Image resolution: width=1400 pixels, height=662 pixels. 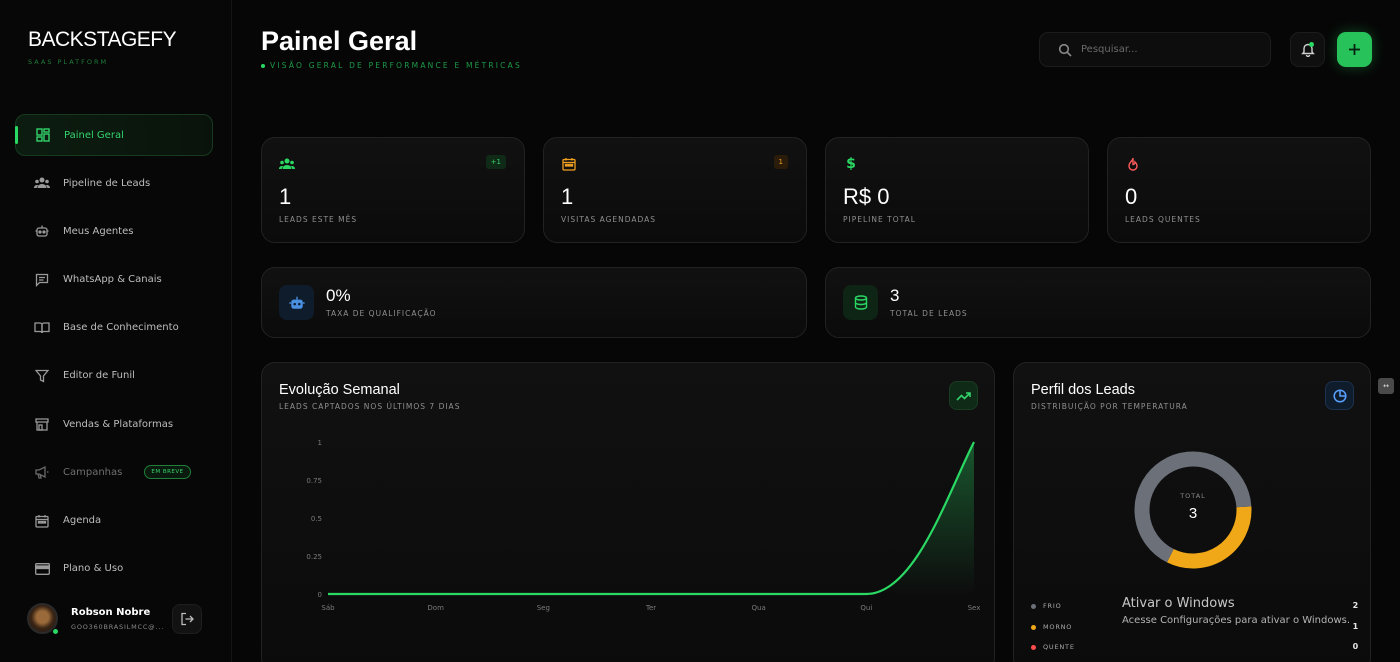 What do you see at coordinates (98, 231) in the screenshot?
I see `sidebar-item-label: Meus Agentes` at bounding box center [98, 231].